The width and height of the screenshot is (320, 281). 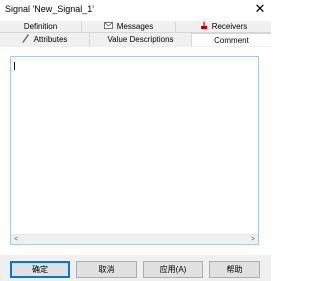 I want to click on tab-value-descriptions-label: Value Descriptions, so click(x=140, y=39).